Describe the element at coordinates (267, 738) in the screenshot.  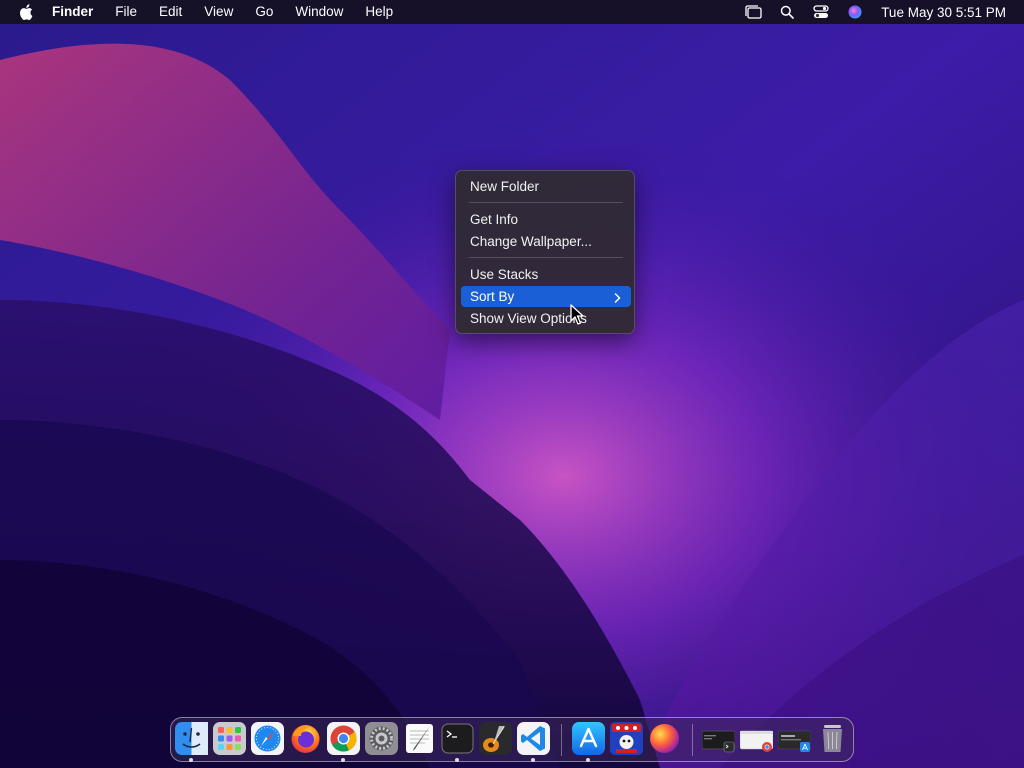
I see `safari-icon` at that location.